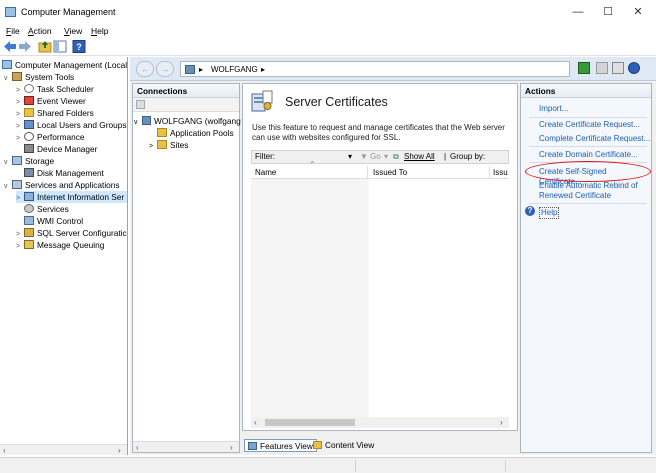 Image resolution: width=656 pixels, height=473 pixels. I want to click on stop-icon, so click(602, 68).